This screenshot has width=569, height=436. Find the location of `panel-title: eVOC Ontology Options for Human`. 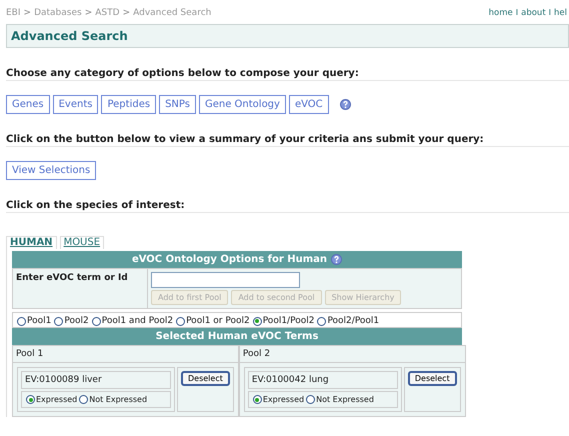

panel-title: eVOC Ontology Options for Human is located at coordinates (230, 259).